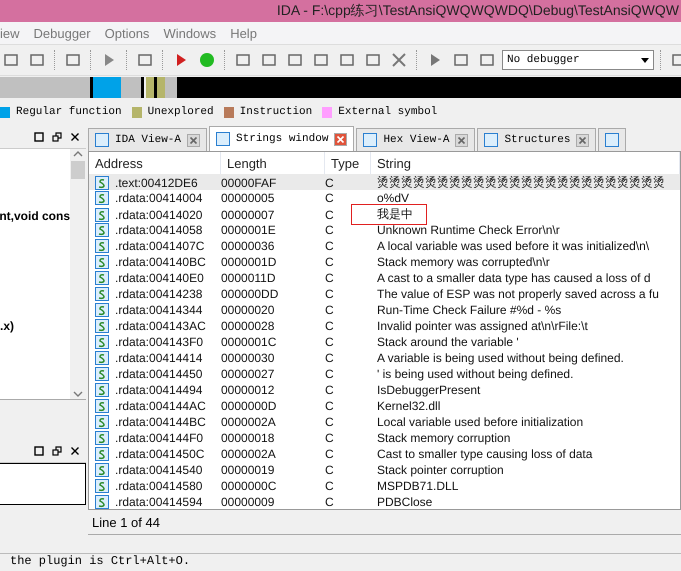 This screenshot has width=681, height=571. I want to click on table-cell: .rdata:00414414, so click(158, 358).